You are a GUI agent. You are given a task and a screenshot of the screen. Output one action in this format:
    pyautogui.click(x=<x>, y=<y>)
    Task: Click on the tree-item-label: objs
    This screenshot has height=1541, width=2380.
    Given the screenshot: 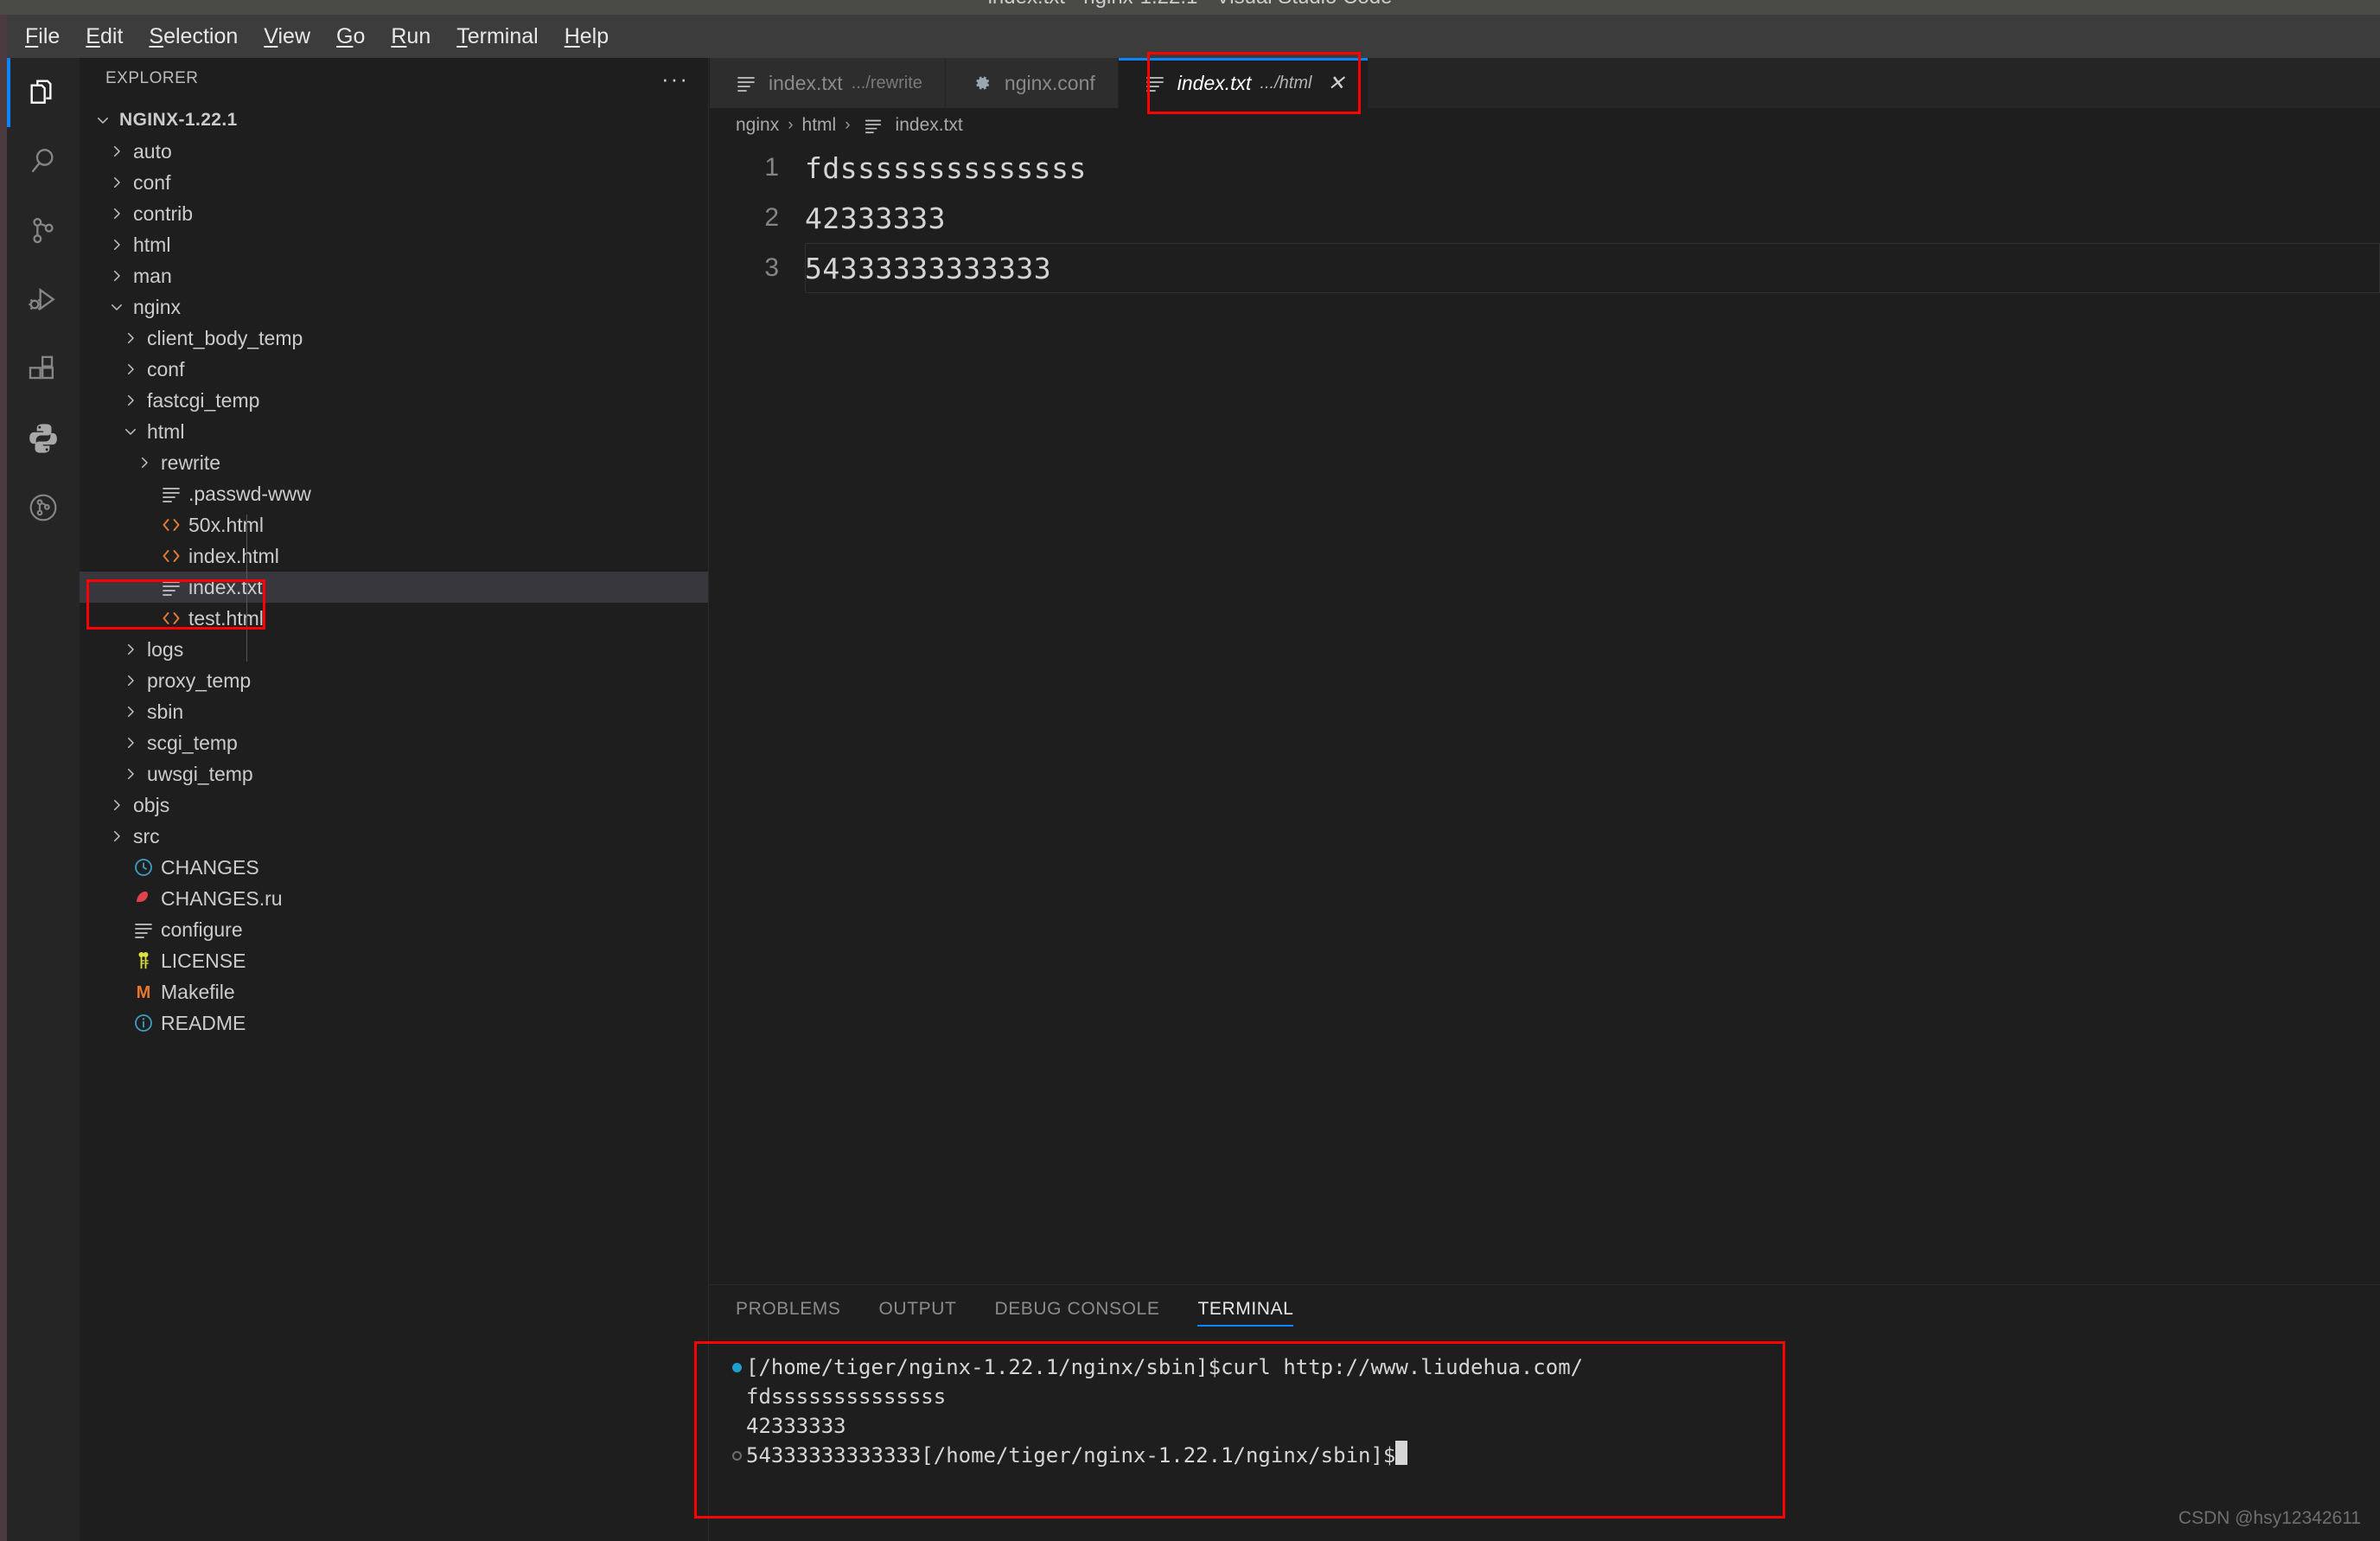 What is the action you would take?
    pyautogui.click(x=152, y=804)
    